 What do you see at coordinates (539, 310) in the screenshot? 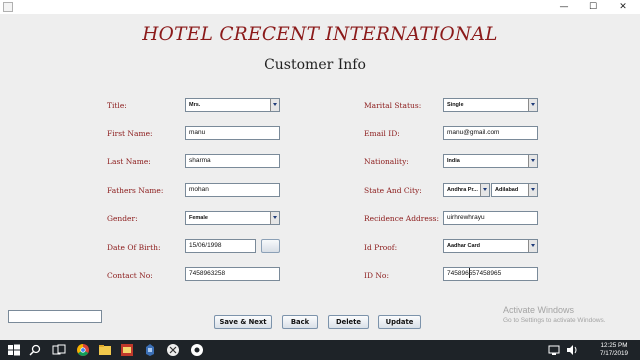
I see `activate-windows-watermark: Activate Windows` at bounding box center [539, 310].